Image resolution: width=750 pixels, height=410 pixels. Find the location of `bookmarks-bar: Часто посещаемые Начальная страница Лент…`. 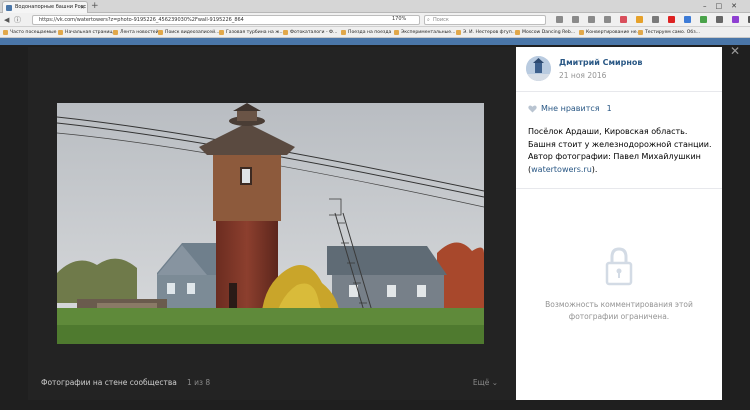

bookmarks-bar: Часто посещаемые Начальная страница Лент… is located at coordinates (375, 32).